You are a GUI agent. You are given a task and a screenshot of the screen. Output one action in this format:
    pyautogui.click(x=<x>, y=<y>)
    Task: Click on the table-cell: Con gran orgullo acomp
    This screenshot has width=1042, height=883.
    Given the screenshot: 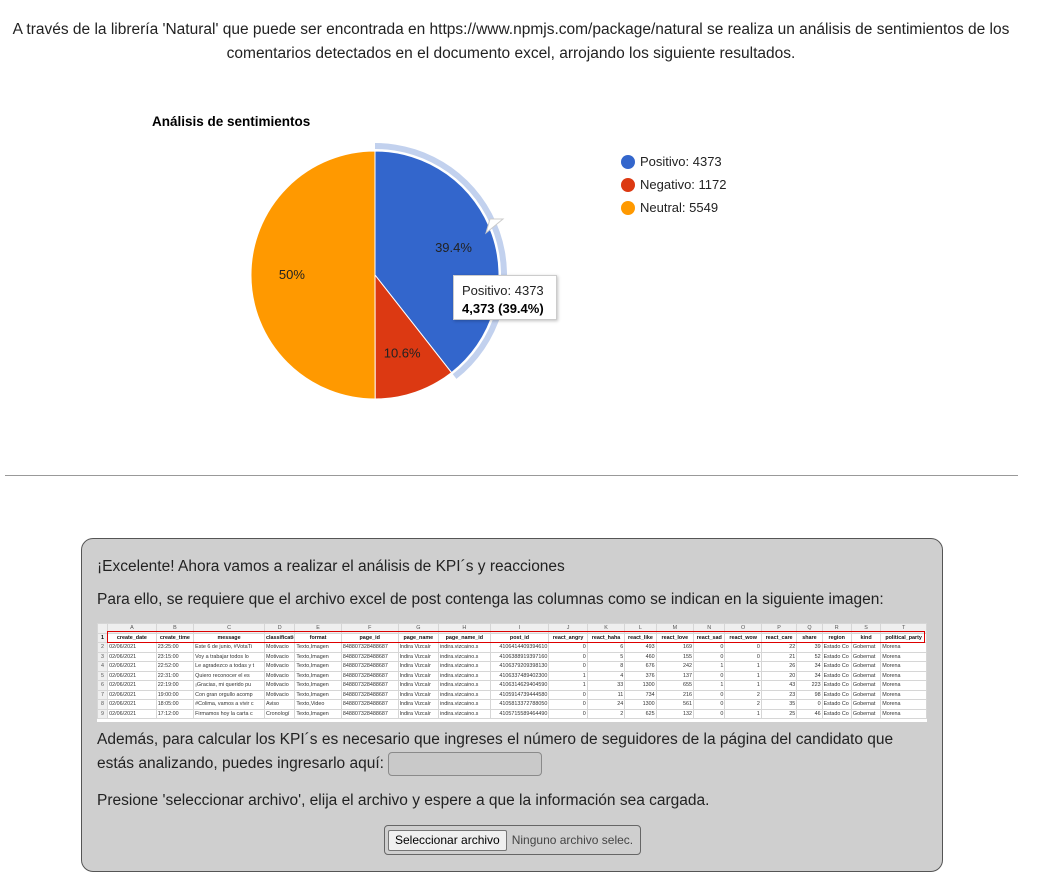 What is the action you would take?
    pyautogui.click(x=229, y=694)
    